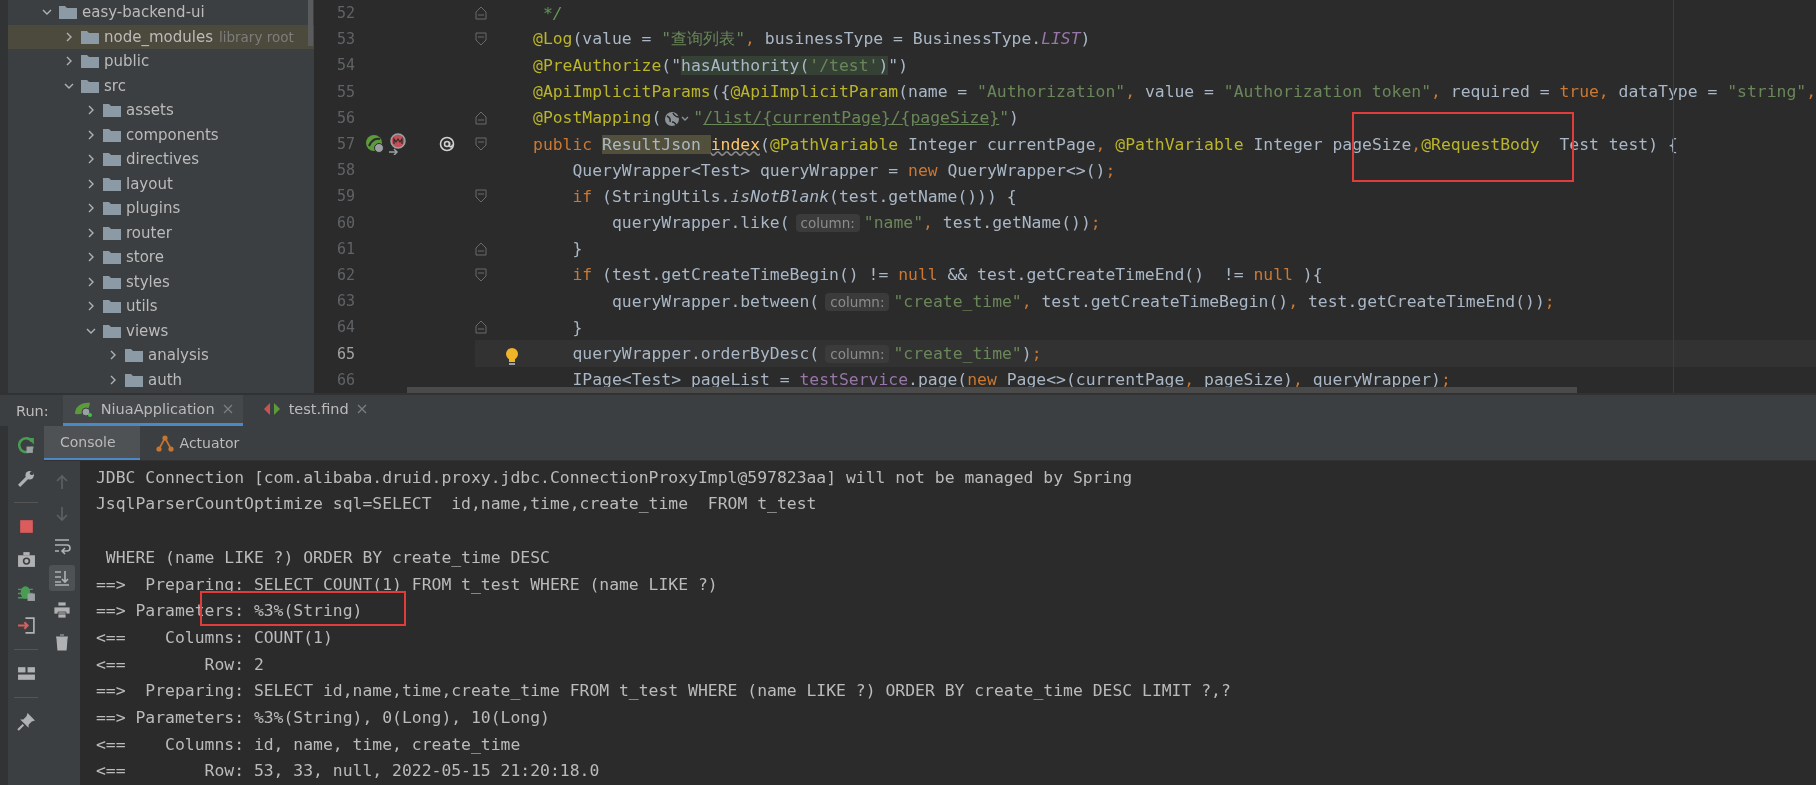  What do you see at coordinates (158, 36) in the screenshot?
I see `folder-name: node_modules` at bounding box center [158, 36].